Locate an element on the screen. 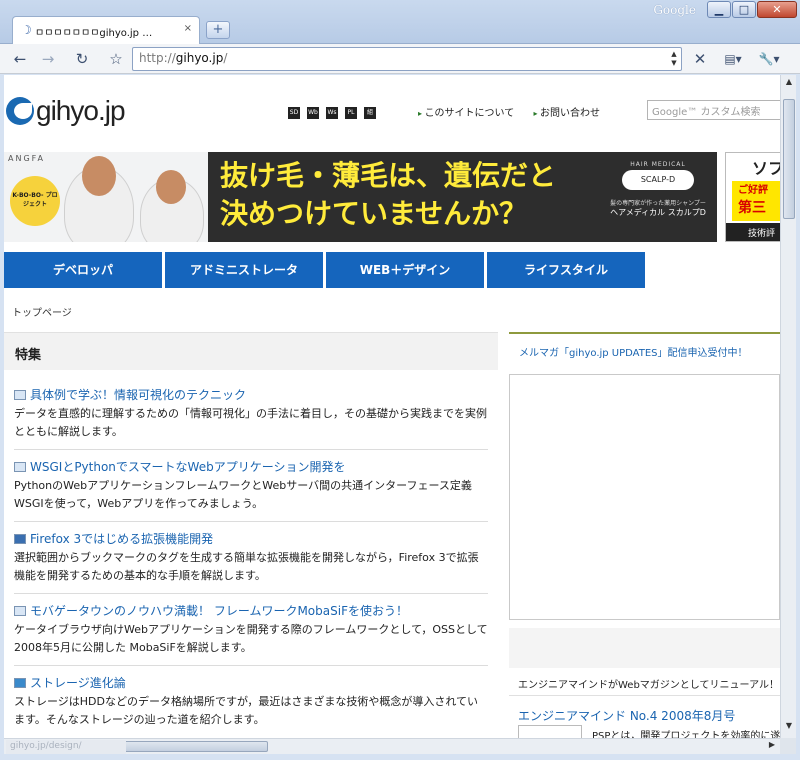 The height and width of the screenshot is (760, 800). window-titlebar: ☽ ㅁㅁㅁㅁㅁㅁㅁgihyo.jp … × + Google ▁ □ ✕ is located at coordinates (400, 22).